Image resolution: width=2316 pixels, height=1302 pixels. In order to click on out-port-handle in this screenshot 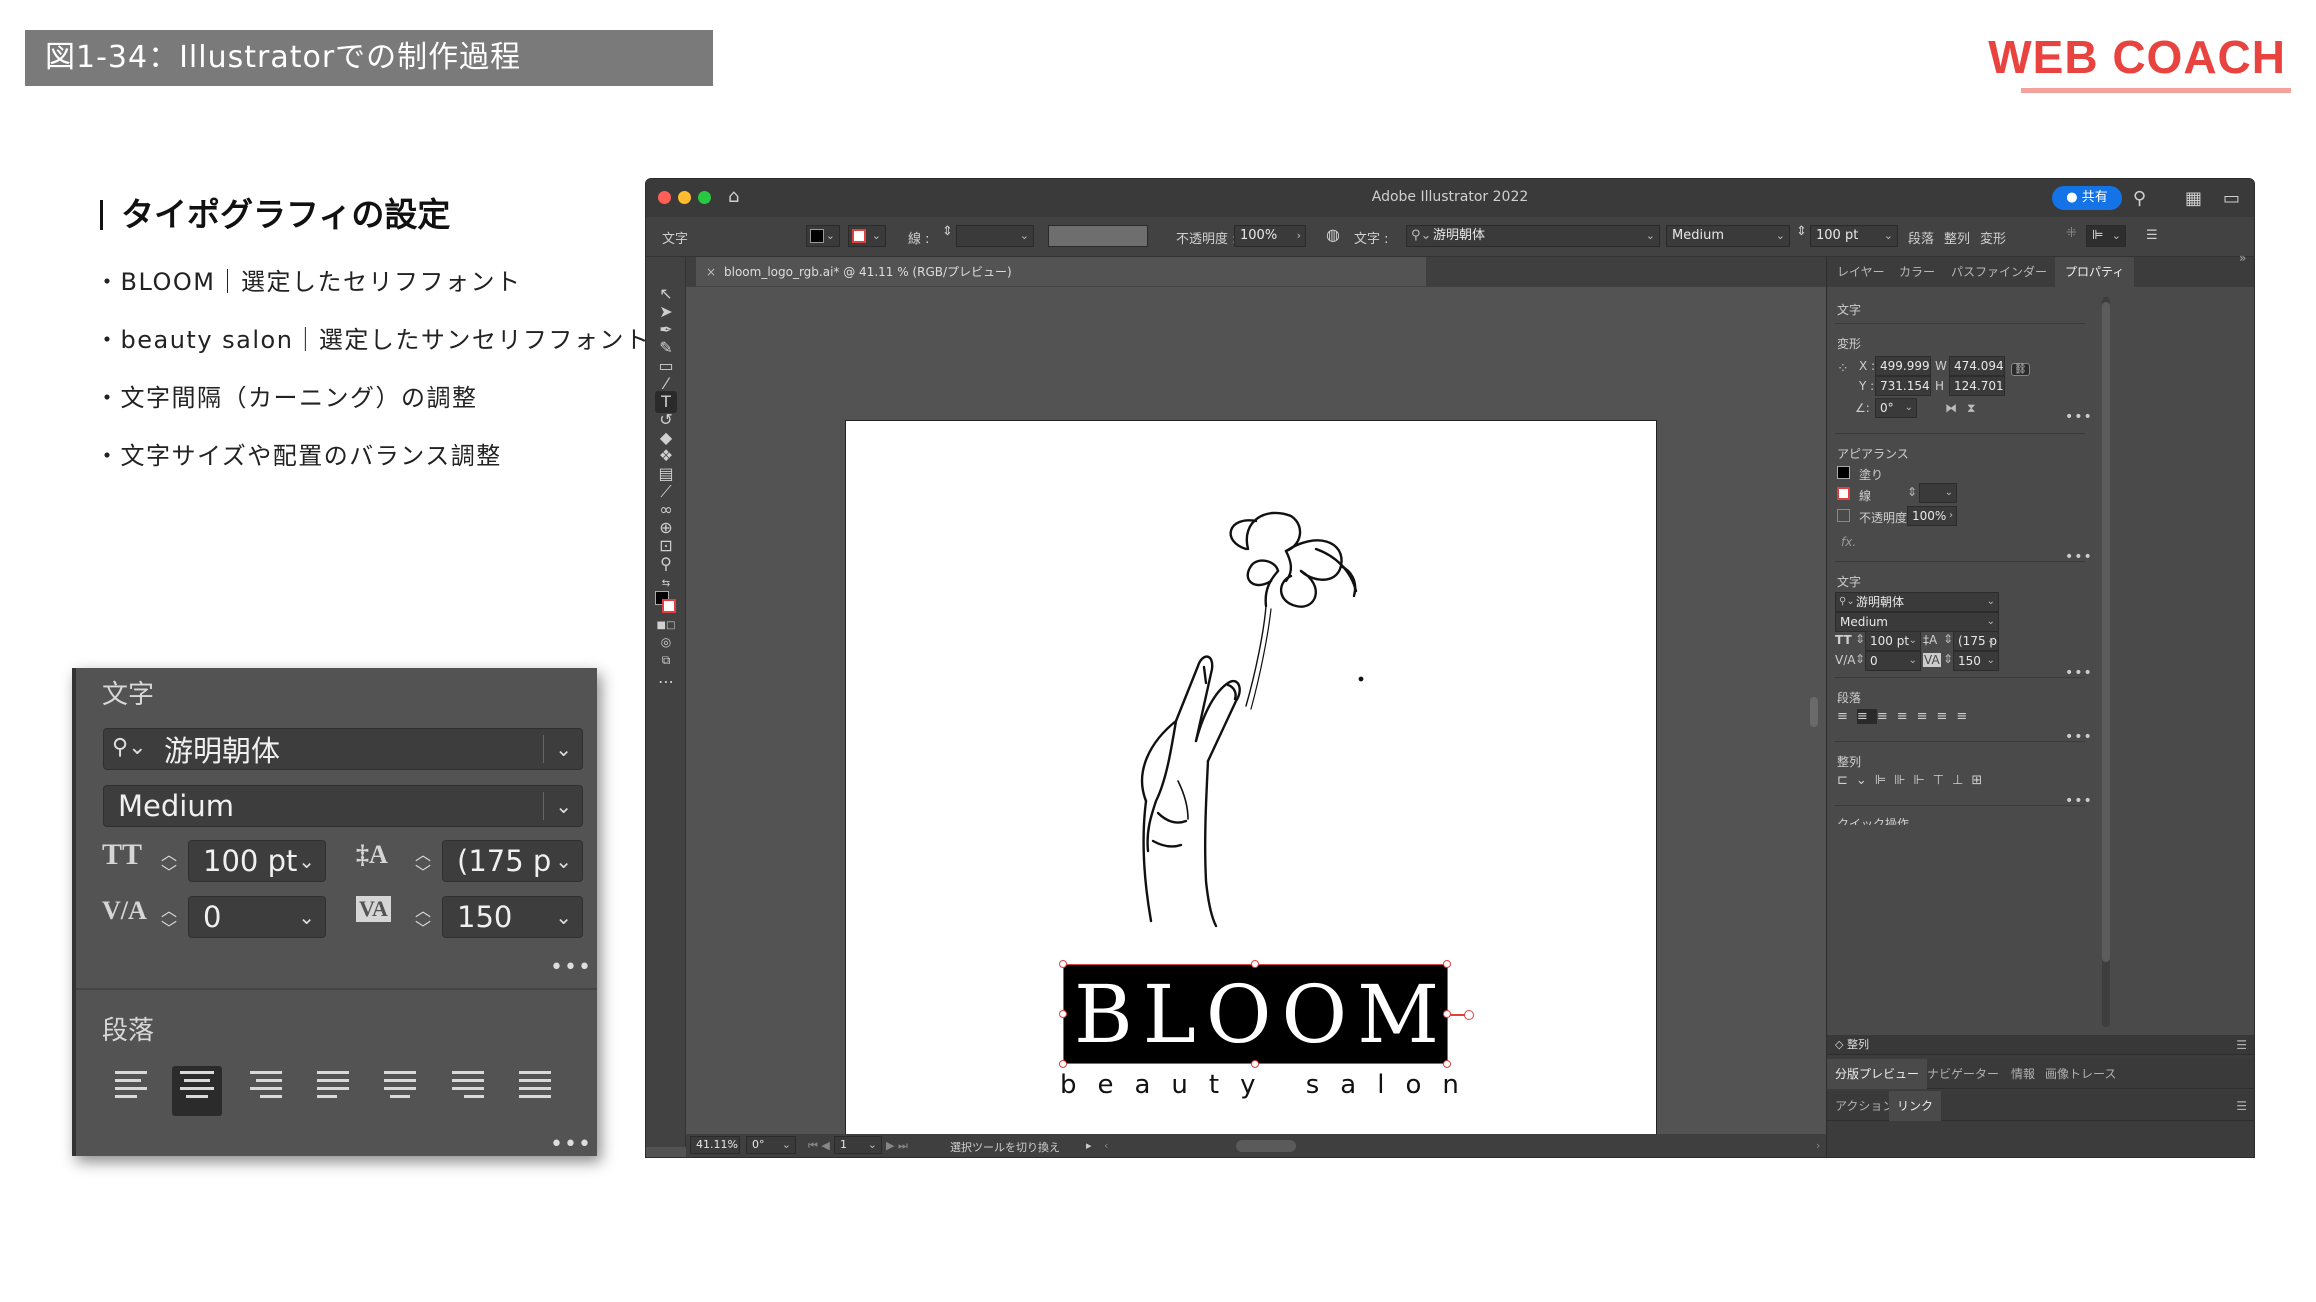, I will do `click(1469, 1015)`.